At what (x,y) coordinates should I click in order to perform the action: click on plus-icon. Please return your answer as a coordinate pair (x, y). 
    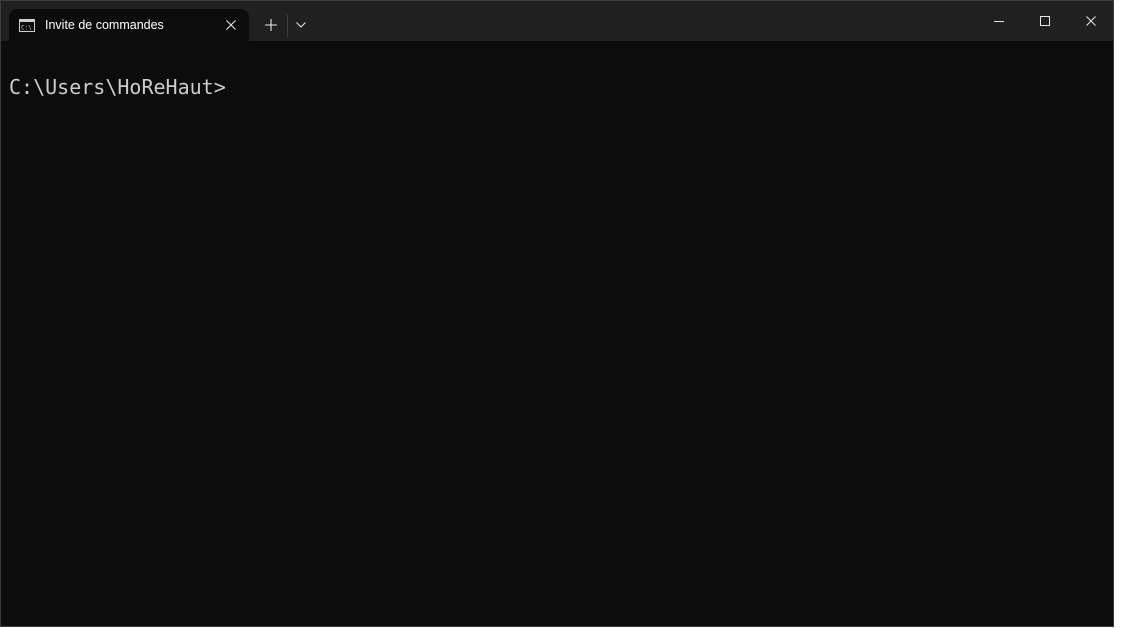
    Looking at the image, I should click on (271, 25).